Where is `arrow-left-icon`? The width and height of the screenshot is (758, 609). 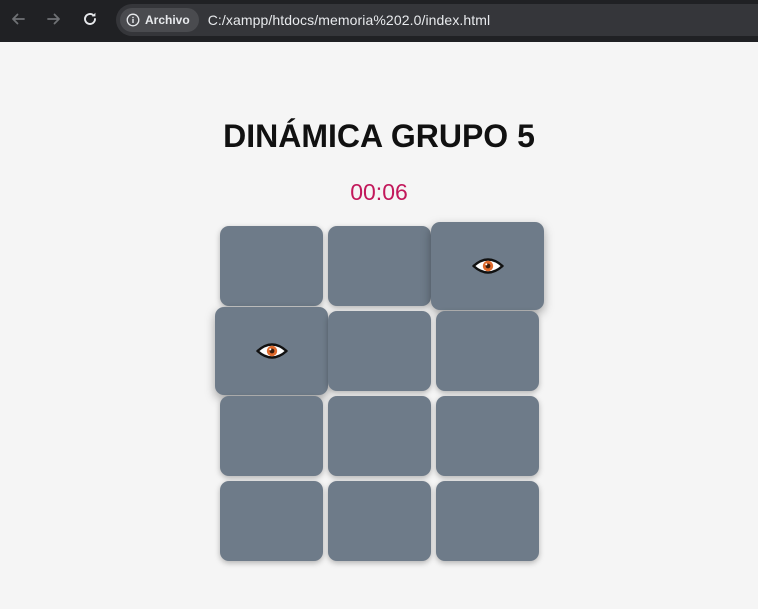
arrow-left-icon is located at coordinates (18, 19).